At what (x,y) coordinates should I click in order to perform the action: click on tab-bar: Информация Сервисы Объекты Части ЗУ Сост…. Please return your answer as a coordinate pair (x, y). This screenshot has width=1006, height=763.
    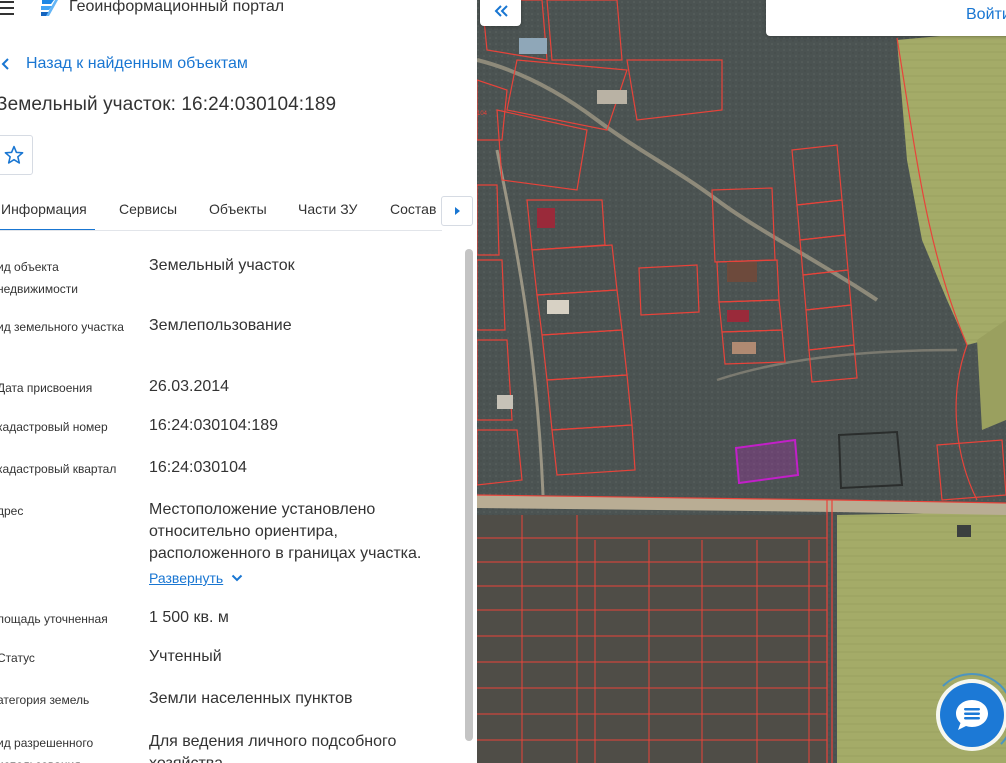
    Looking at the image, I should click on (221, 212).